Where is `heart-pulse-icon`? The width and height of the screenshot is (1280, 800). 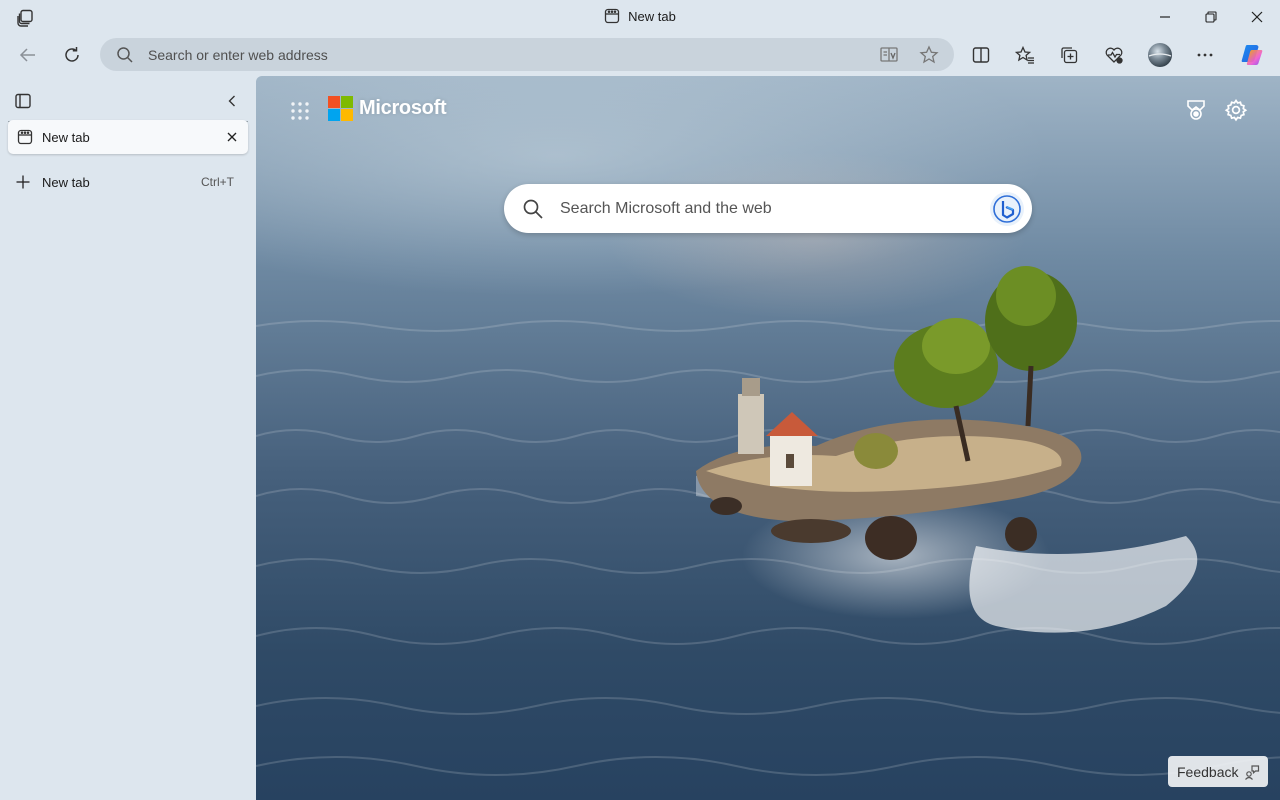
heart-pulse-icon is located at coordinates (1114, 55).